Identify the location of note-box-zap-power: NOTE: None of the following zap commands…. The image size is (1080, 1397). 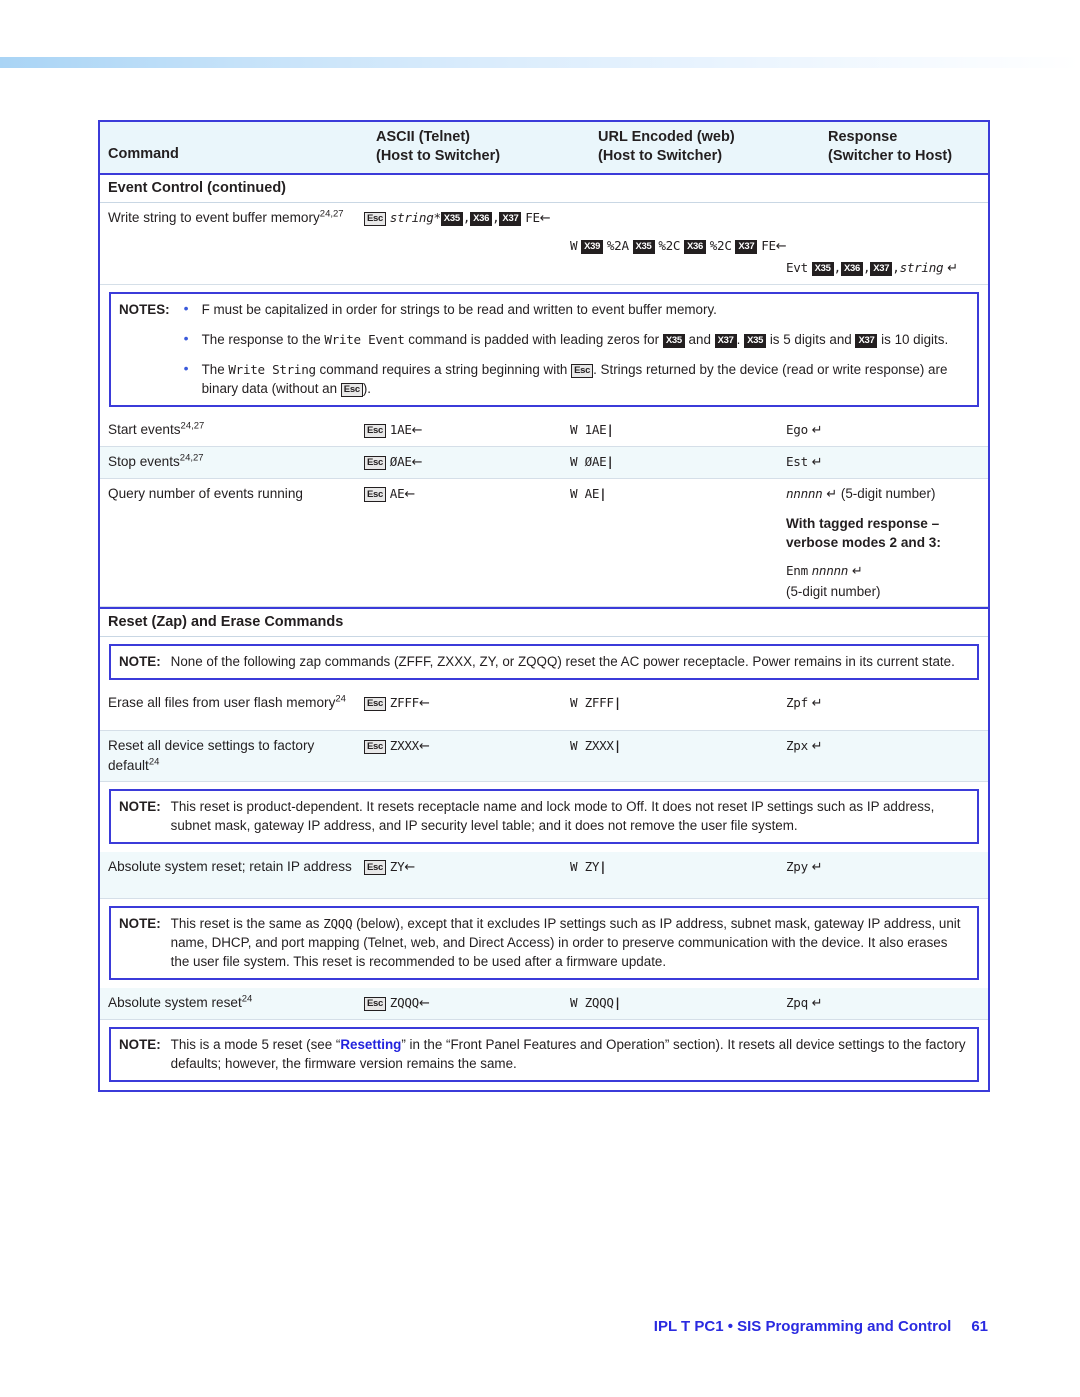
(544, 662).